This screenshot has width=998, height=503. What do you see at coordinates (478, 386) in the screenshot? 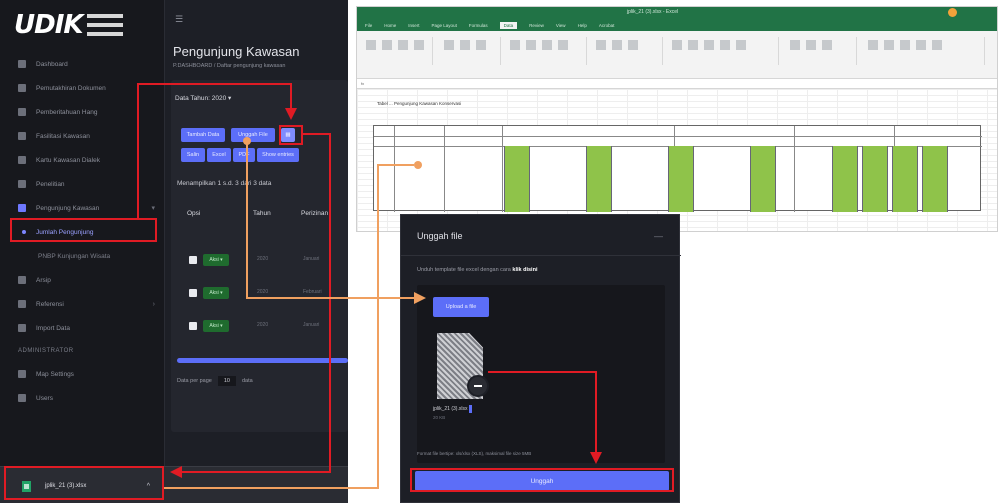
I see `remove-file-icon` at bounding box center [478, 386].